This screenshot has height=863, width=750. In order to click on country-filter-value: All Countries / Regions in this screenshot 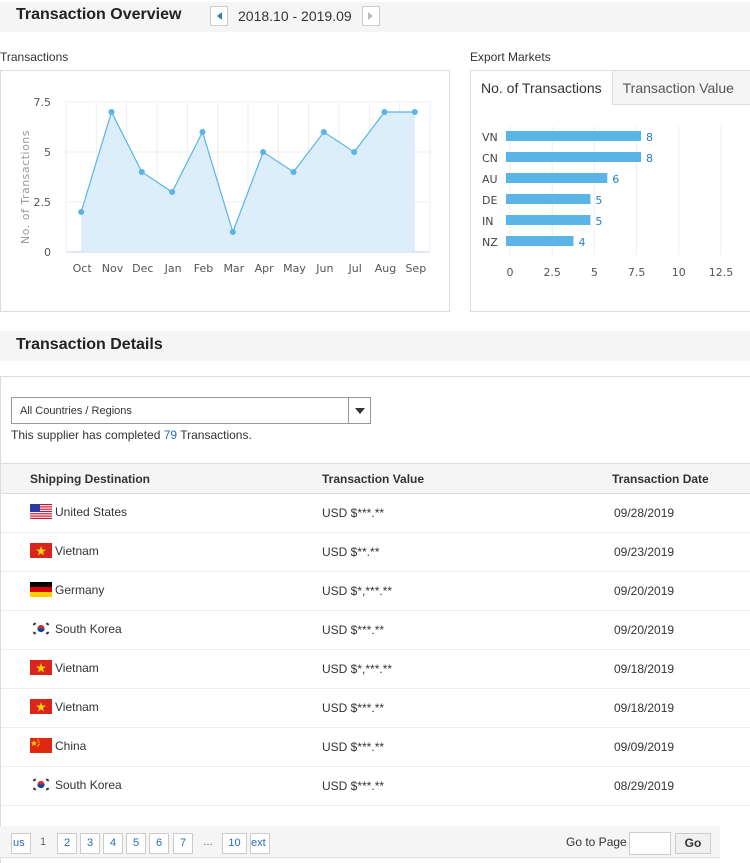, I will do `click(76, 411)`.